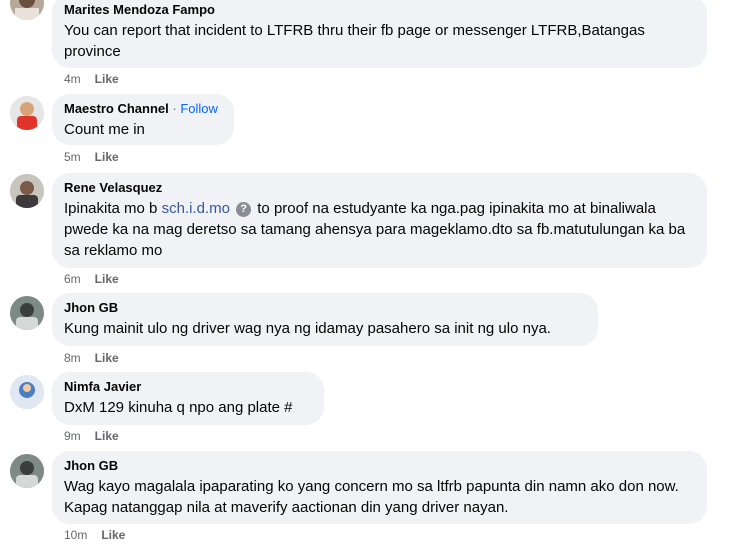 The image size is (750, 544). Describe the element at coordinates (91, 157) in the screenshot. I see `comment-meta: 5m Like` at that location.